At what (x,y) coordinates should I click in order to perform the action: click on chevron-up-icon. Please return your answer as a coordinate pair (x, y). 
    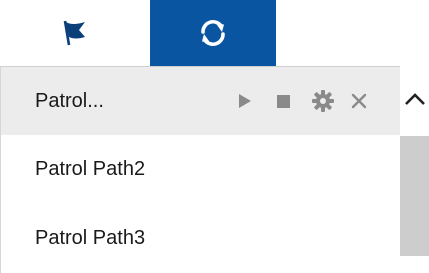
    Looking at the image, I should click on (414, 99).